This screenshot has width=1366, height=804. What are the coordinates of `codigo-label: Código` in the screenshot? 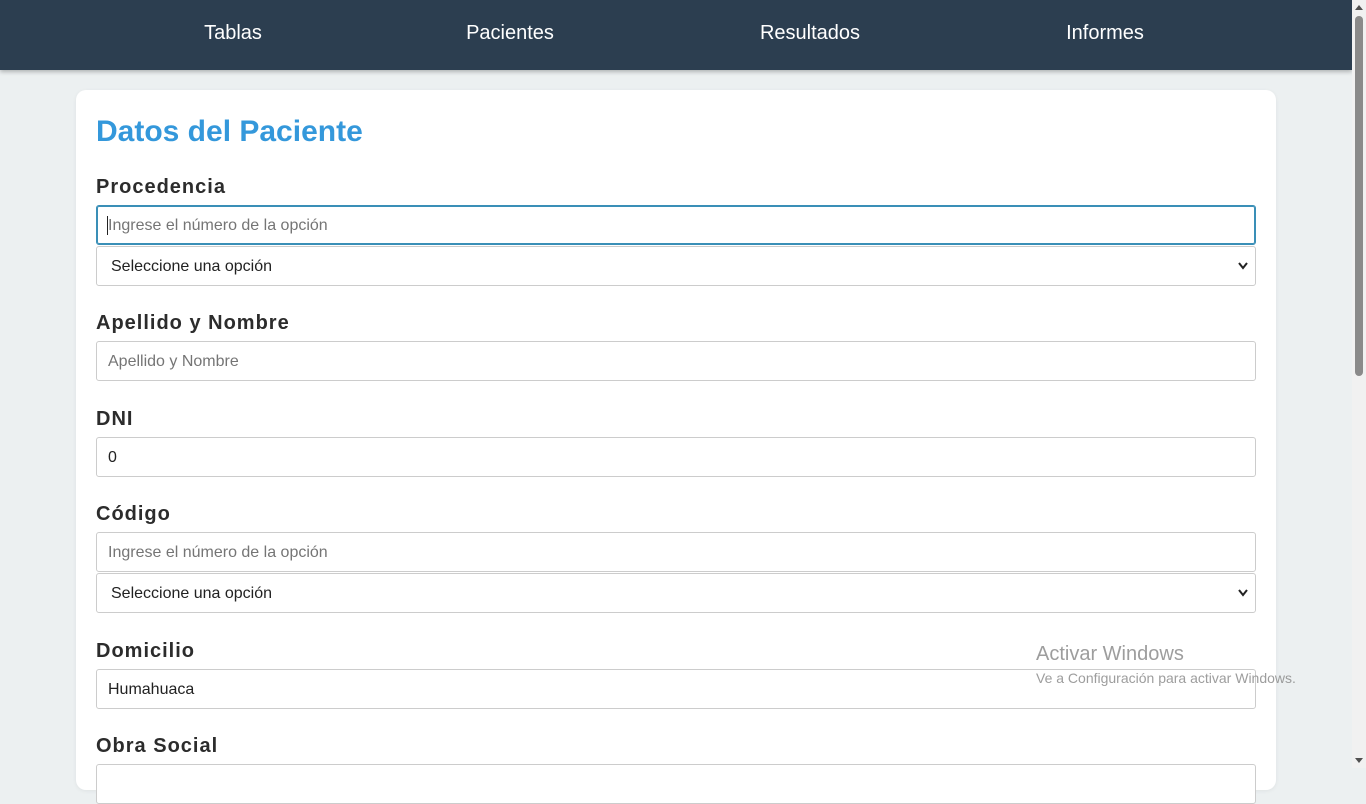 It's located at (133, 514).